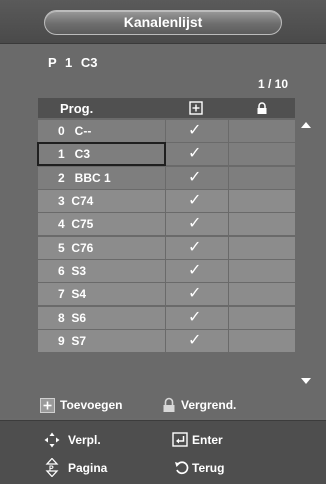  I want to click on return-label: Terug, so click(208, 468).